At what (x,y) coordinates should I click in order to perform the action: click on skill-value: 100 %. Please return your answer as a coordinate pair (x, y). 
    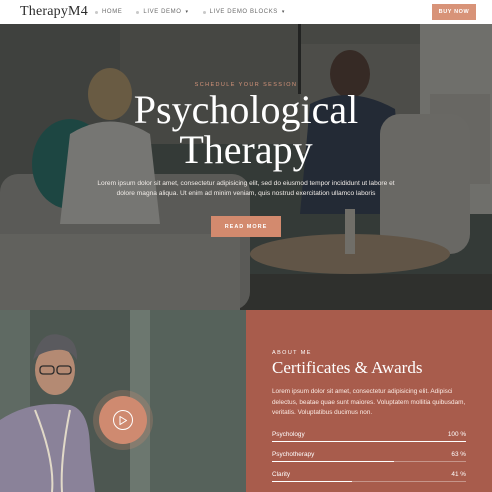
    Looking at the image, I should click on (456, 434).